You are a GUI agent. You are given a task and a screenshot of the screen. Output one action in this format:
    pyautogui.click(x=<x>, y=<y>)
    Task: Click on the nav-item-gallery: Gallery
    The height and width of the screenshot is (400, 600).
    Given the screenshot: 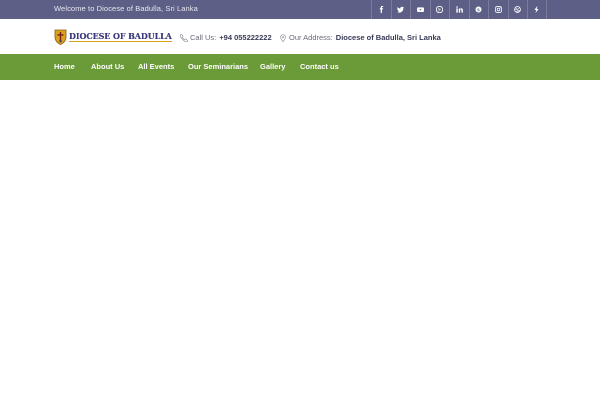 What is the action you would take?
    pyautogui.click(x=272, y=66)
    